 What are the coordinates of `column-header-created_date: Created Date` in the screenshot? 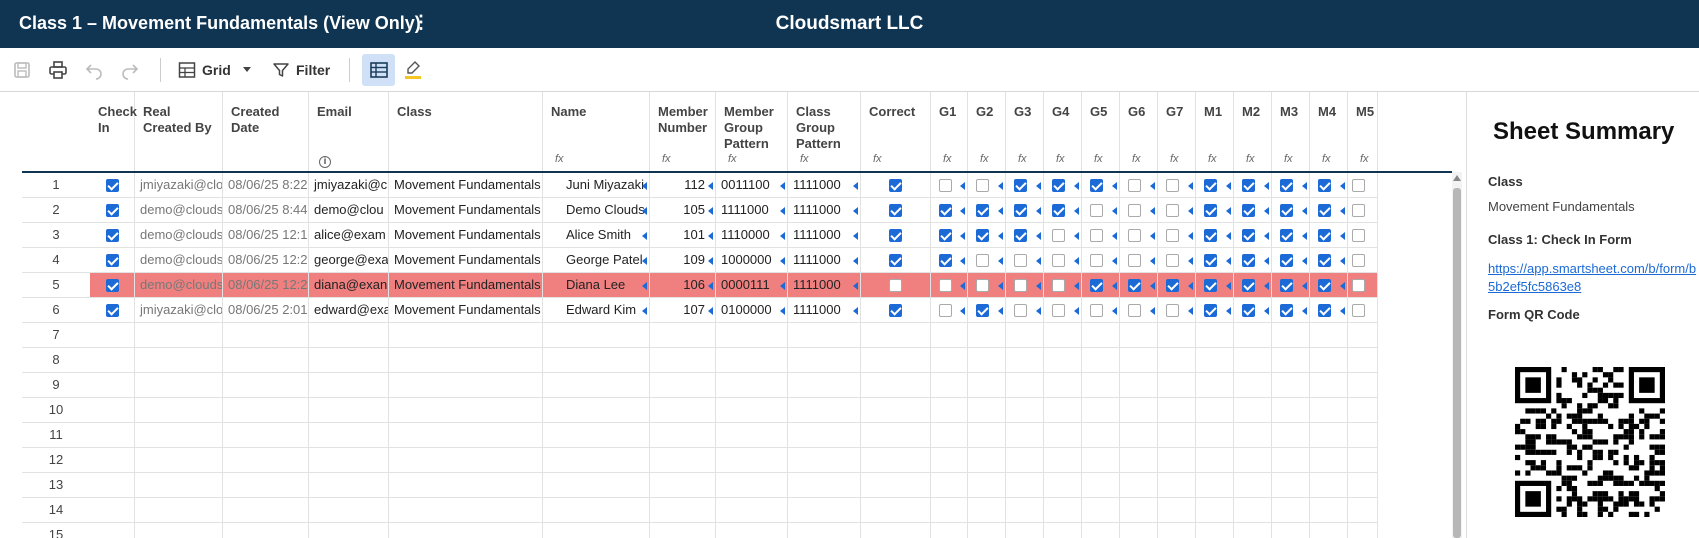 It's located at (266, 132).